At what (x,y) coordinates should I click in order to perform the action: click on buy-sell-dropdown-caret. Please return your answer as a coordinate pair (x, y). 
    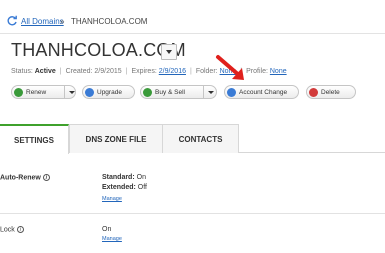
    Looking at the image, I should click on (210, 92).